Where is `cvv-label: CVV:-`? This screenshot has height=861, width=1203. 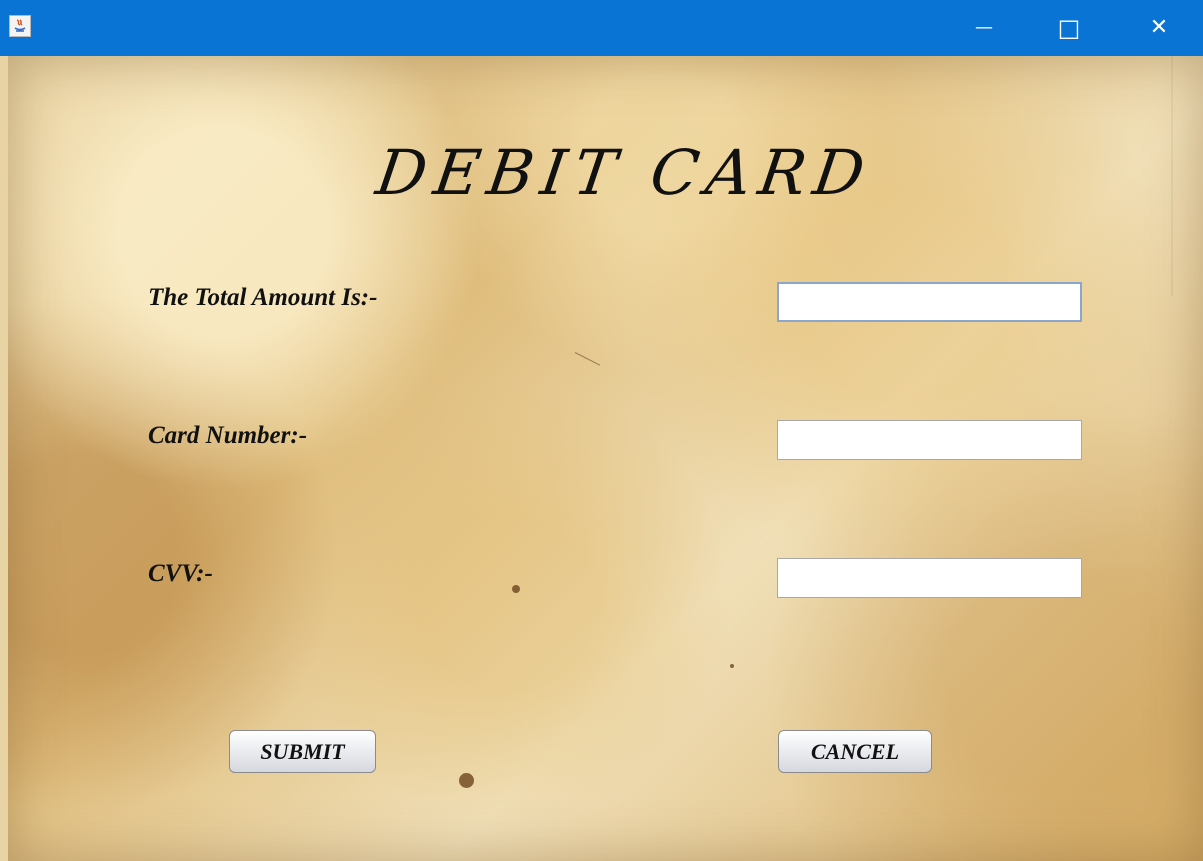 cvv-label: CVV:- is located at coordinates (180, 573).